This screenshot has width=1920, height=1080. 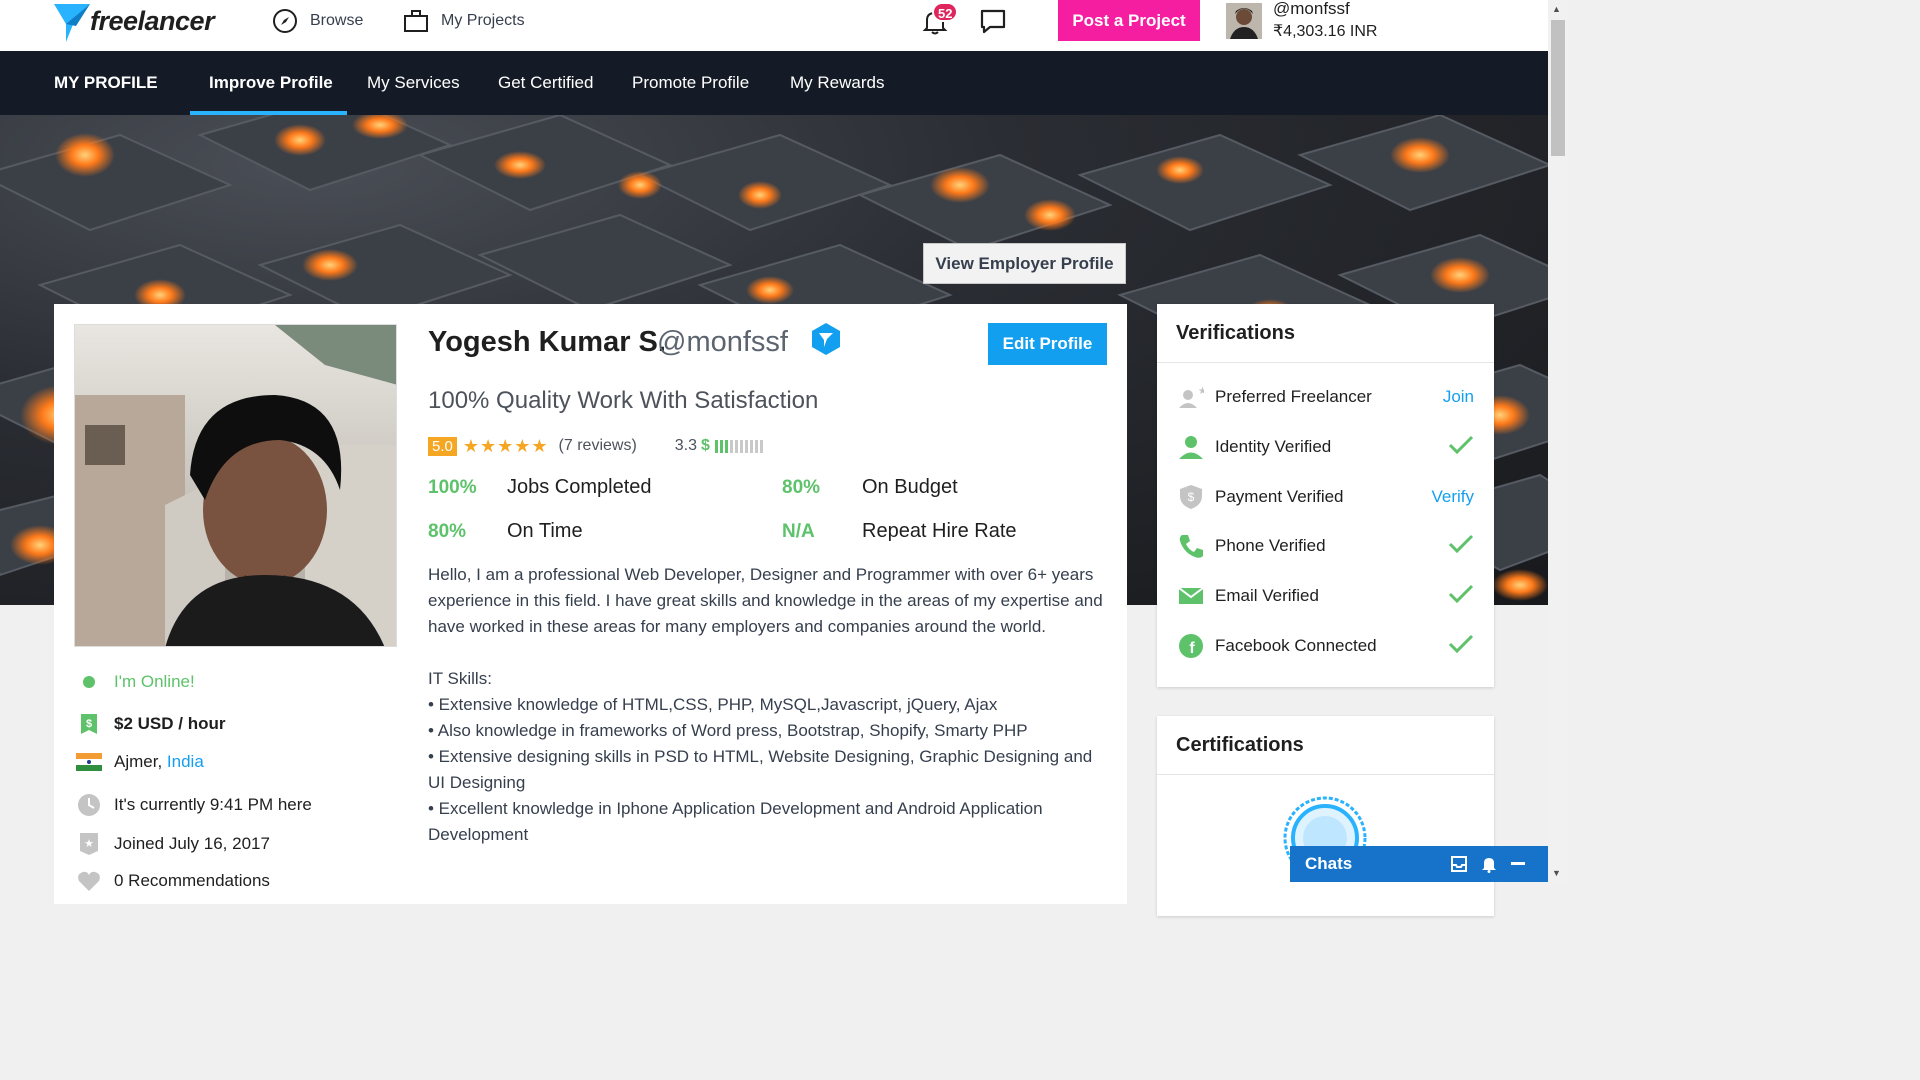 What do you see at coordinates (1558, 88) in the screenshot?
I see `scrollbar-thumb` at bounding box center [1558, 88].